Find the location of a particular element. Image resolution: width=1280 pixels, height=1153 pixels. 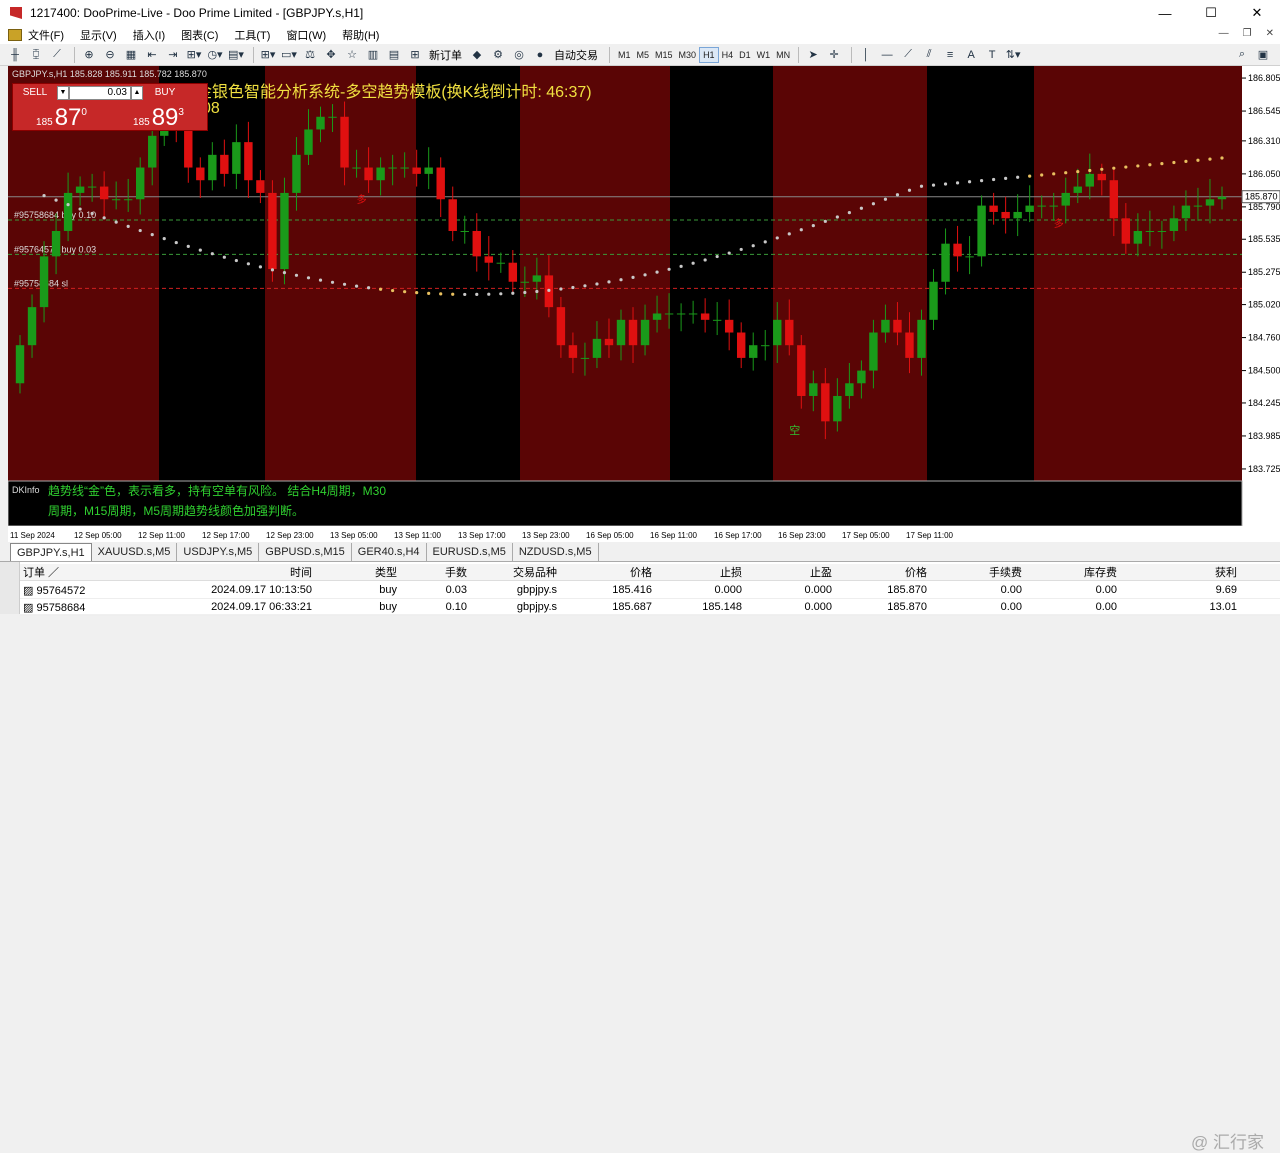

auto-trading-button: 自动交易 is located at coordinates (576, 55).